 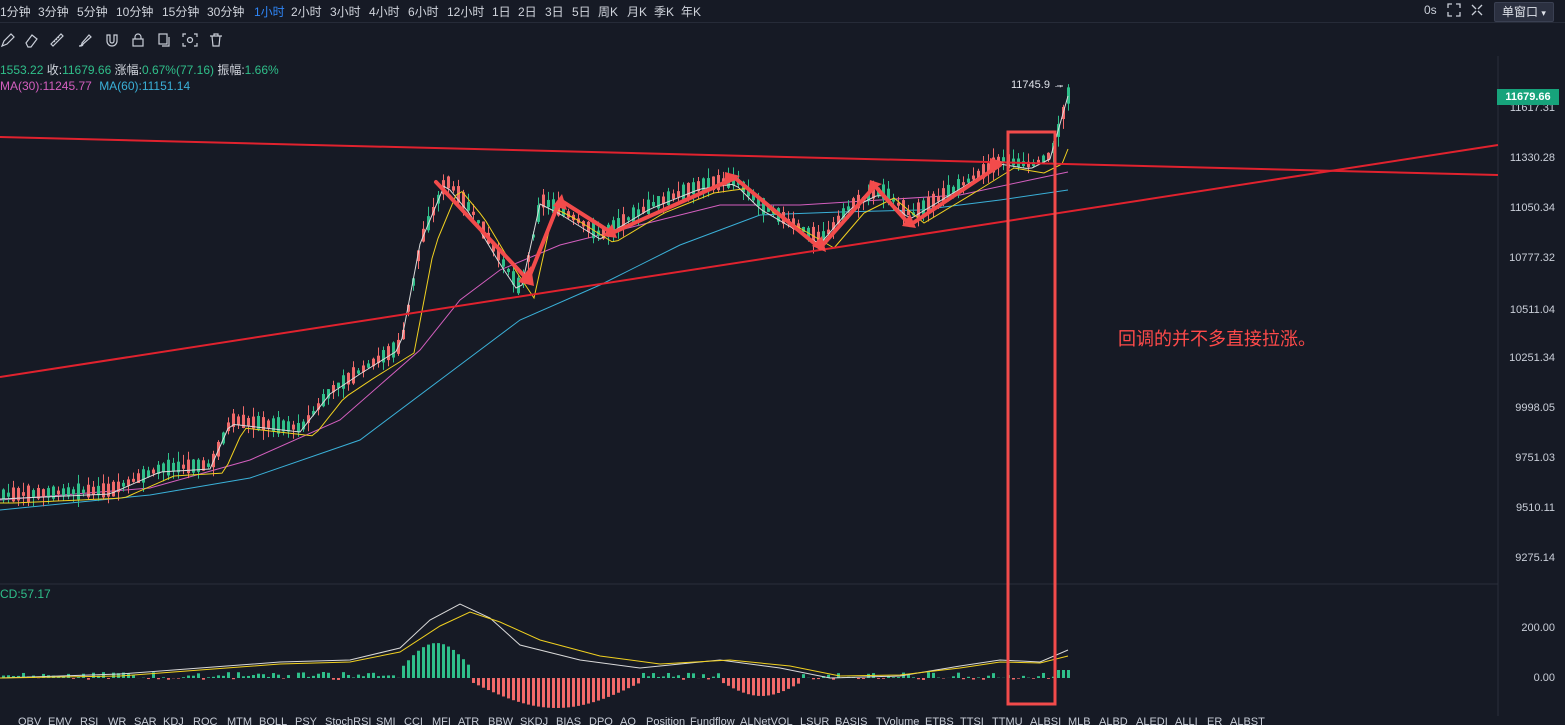 What do you see at coordinates (1152, 720) in the screenshot?
I see `indicator-tab-aledi: ALEDI` at bounding box center [1152, 720].